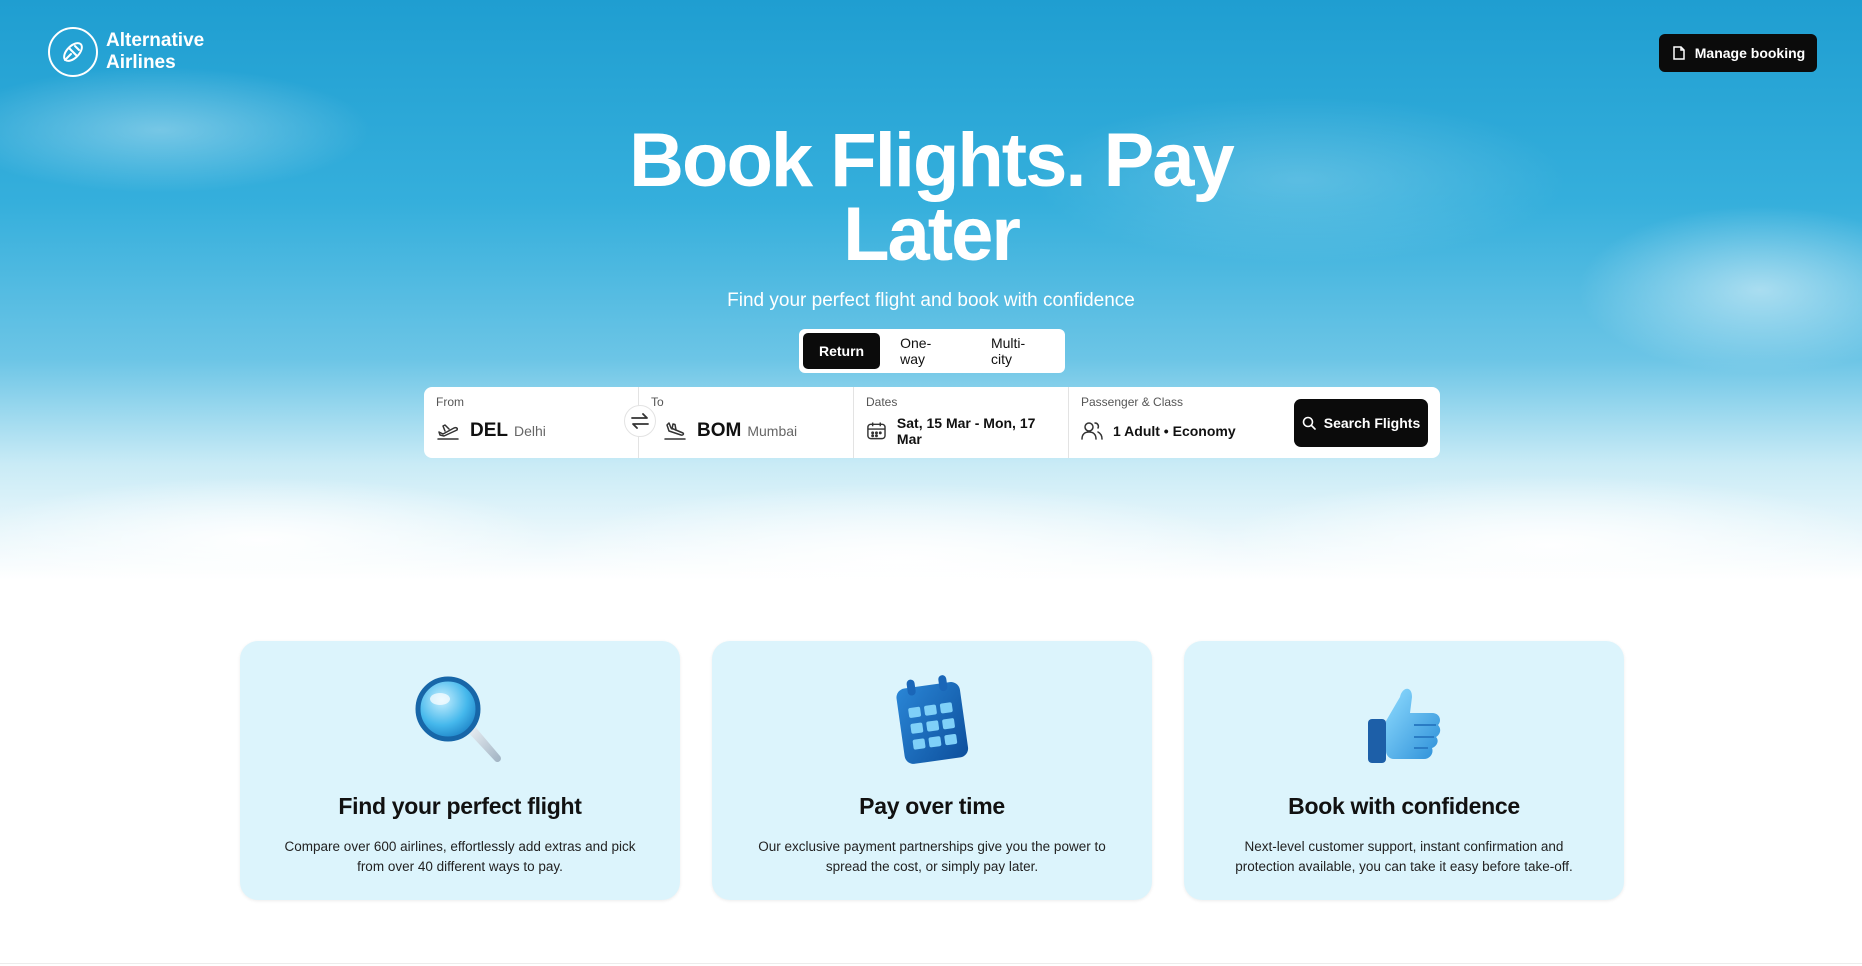  I want to click on brand-name-line1: Alternative, so click(155, 40).